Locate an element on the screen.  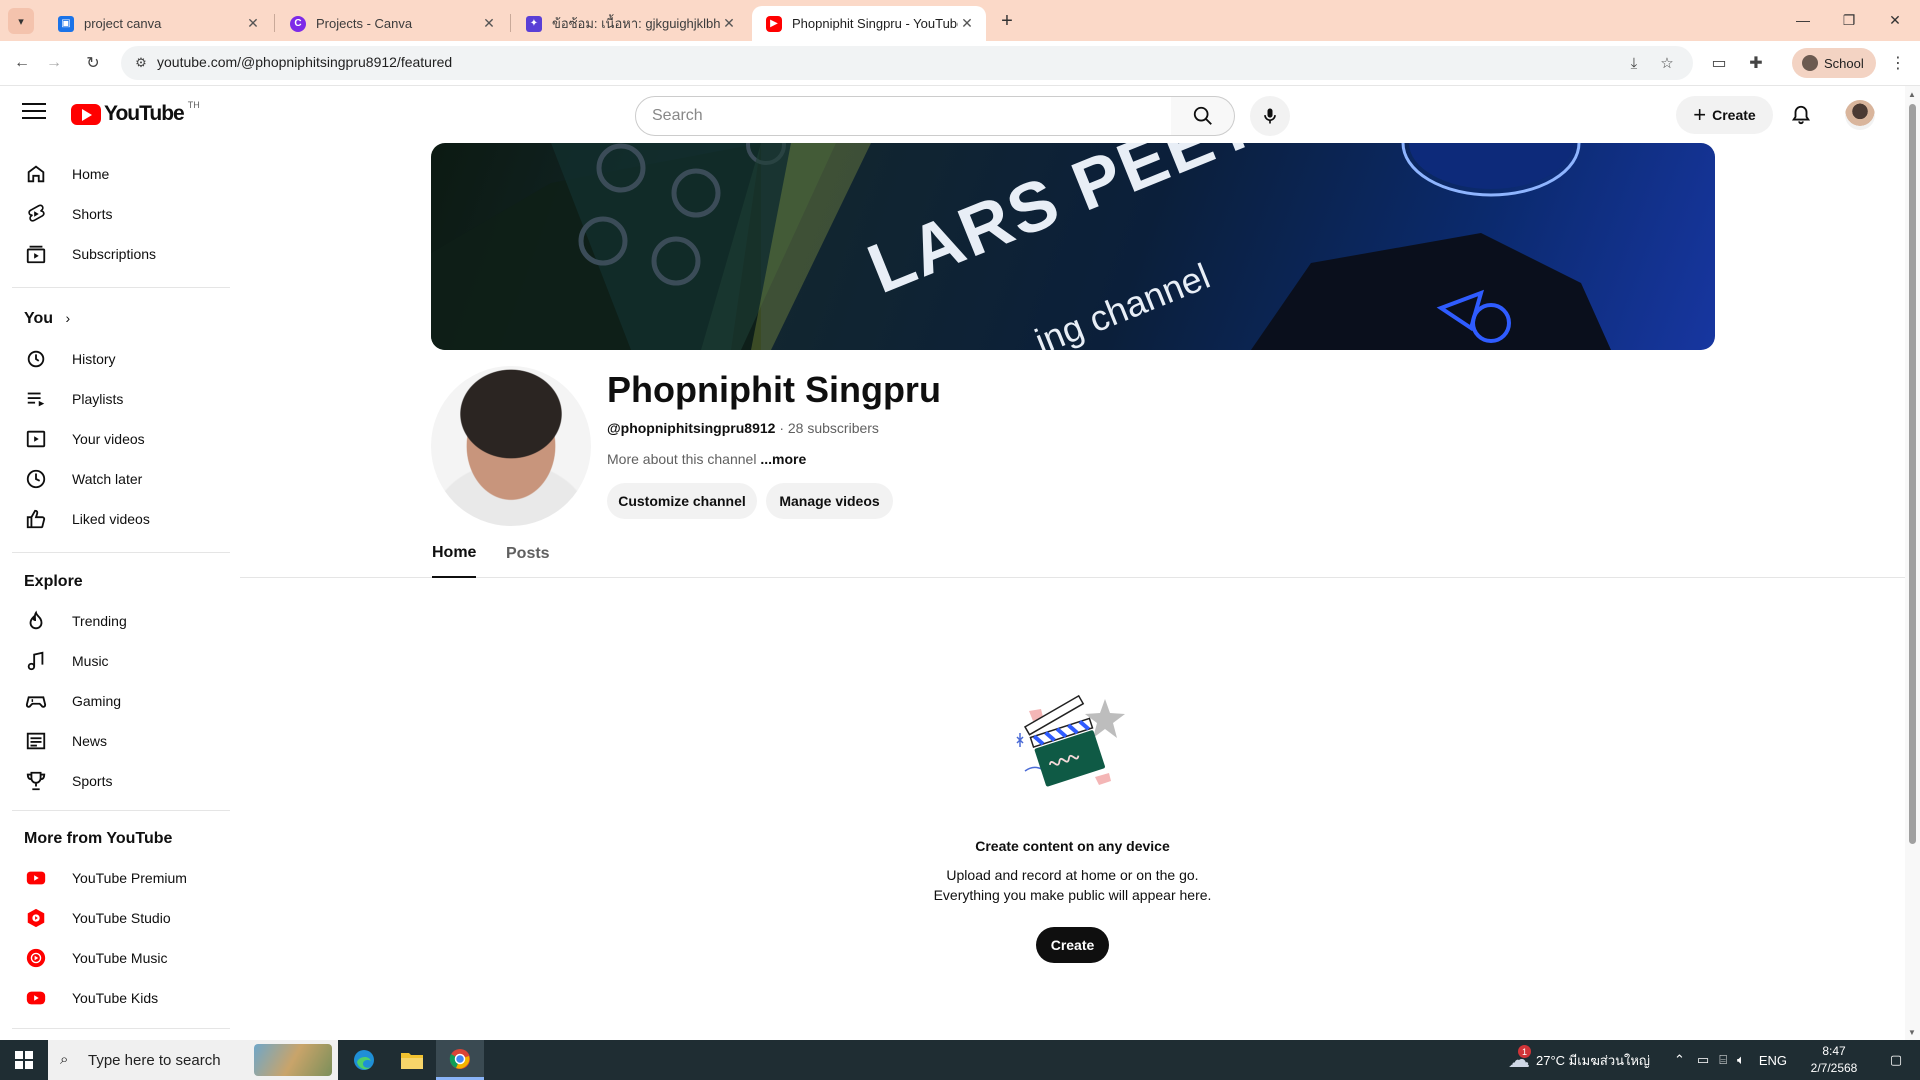
create-button: + Create is located at coordinates (1724, 115).